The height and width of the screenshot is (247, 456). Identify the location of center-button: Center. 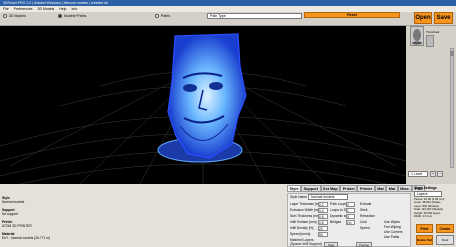
(445, 228).